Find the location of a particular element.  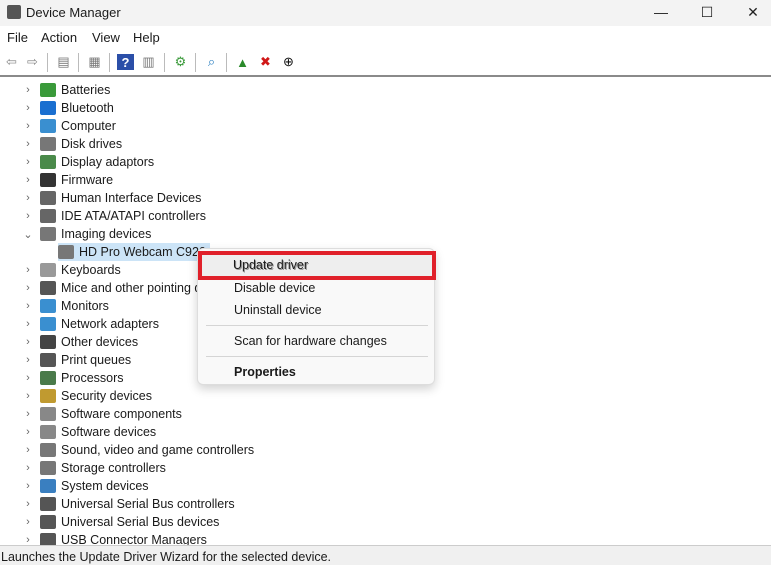

tree-item: › Security devices is located at coordinates (87, 396).